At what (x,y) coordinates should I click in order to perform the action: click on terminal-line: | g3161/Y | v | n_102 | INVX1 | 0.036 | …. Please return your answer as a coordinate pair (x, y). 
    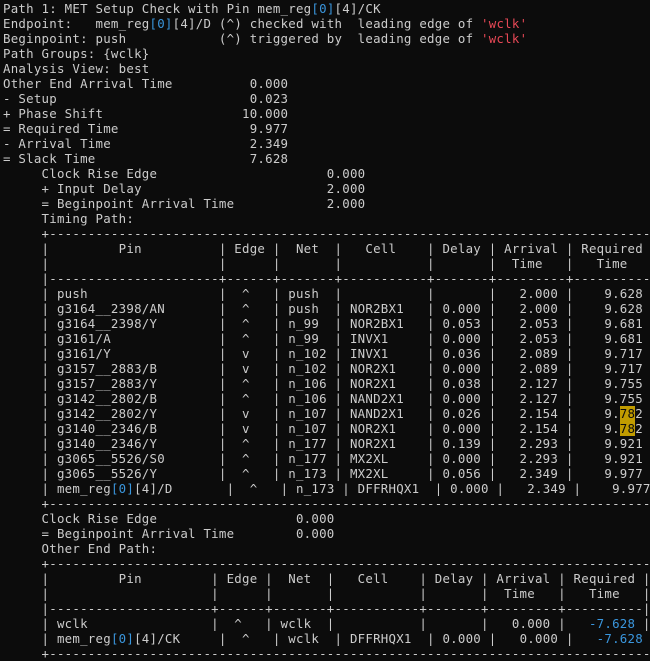
    Looking at the image, I should click on (326, 353).